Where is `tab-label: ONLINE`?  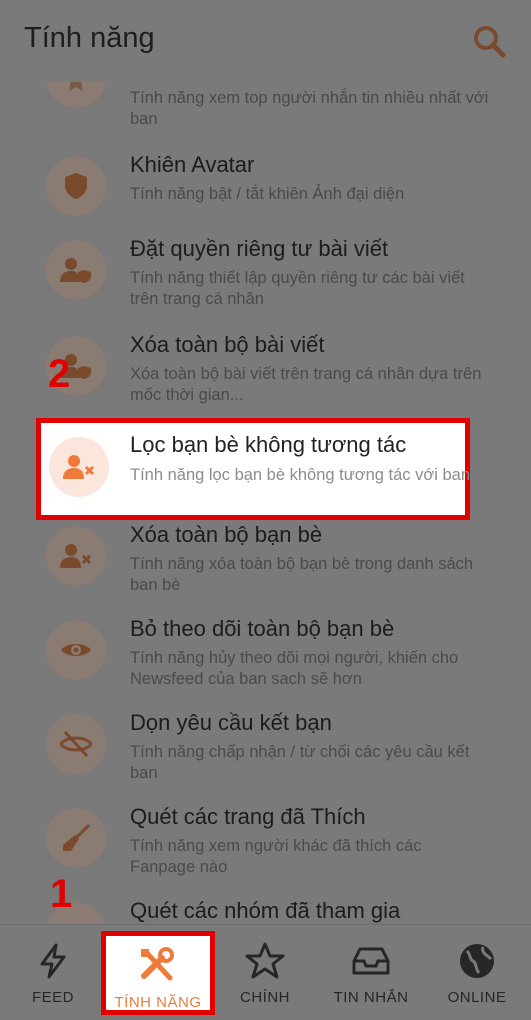 tab-label: ONLINE is located at coordinates (477, 997).